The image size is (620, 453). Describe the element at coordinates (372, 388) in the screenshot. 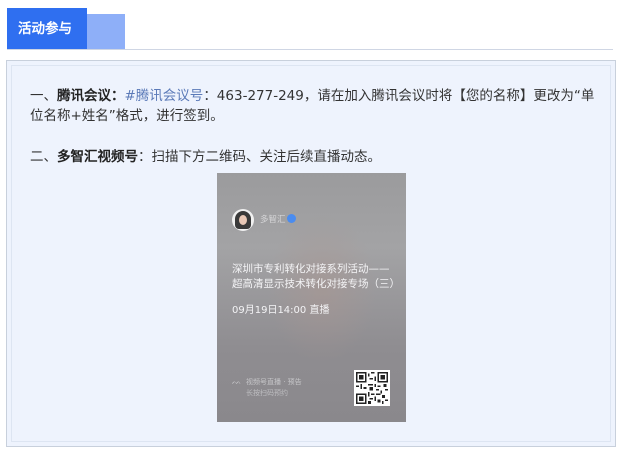

I see `qr-code-icon` at that location.